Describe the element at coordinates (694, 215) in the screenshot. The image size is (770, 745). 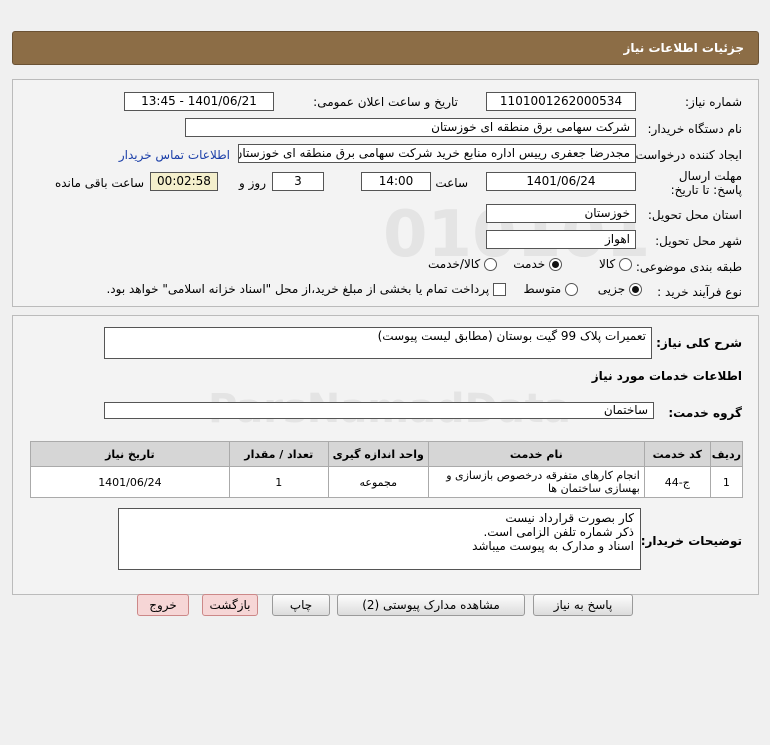
I see `province-label: استان محل تحویل:` at that location.